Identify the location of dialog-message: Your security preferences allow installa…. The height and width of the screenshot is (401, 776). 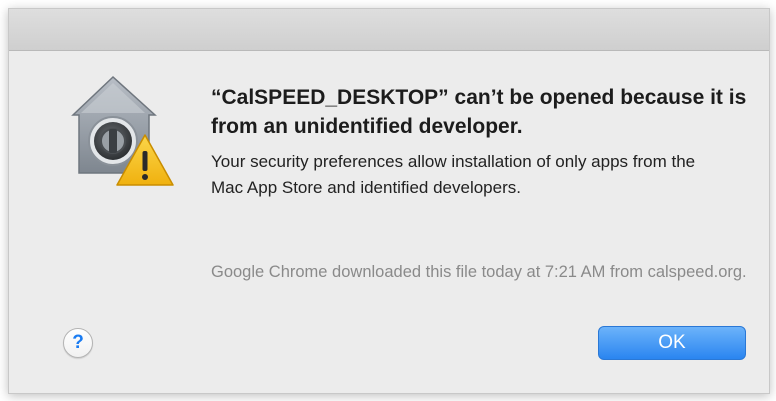
(453, 174).